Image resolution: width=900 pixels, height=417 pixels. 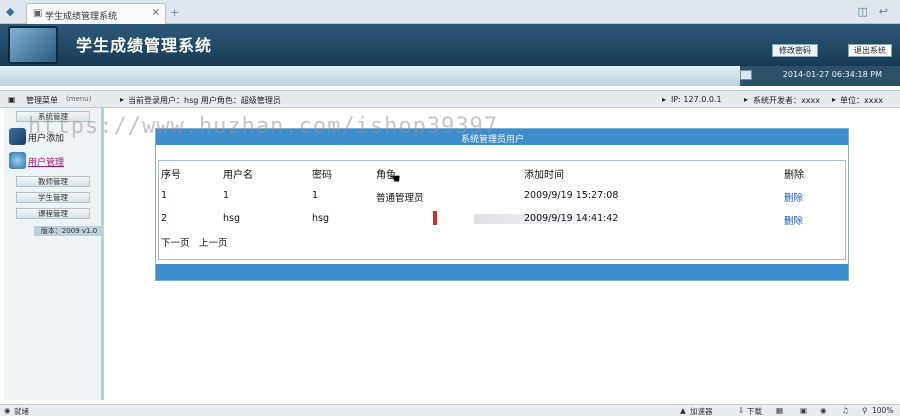 What do you see at coordinates (53, 197) in the screenshot?
I see `sidebar-item-student: 学生管理` at bounding box center [53, 197].